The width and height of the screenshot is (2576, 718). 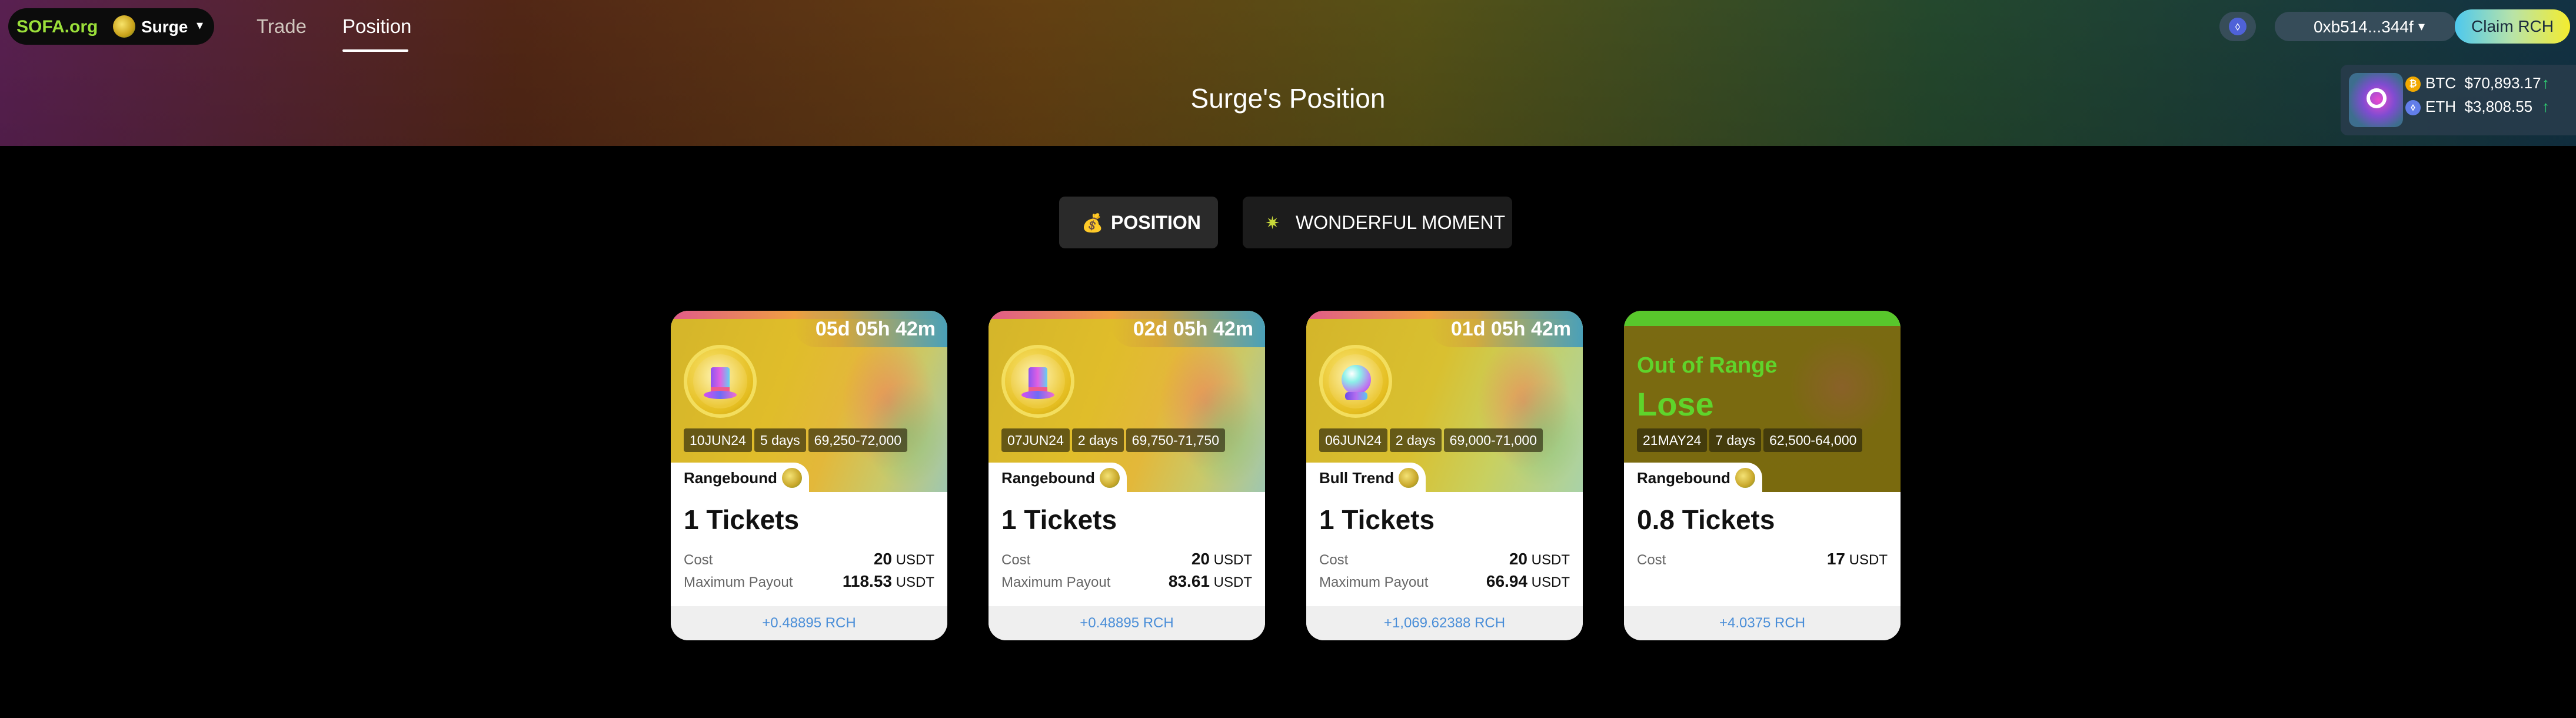 I want to click on max-payout-value: 118.53 USDT, so click(x=888, y=581).